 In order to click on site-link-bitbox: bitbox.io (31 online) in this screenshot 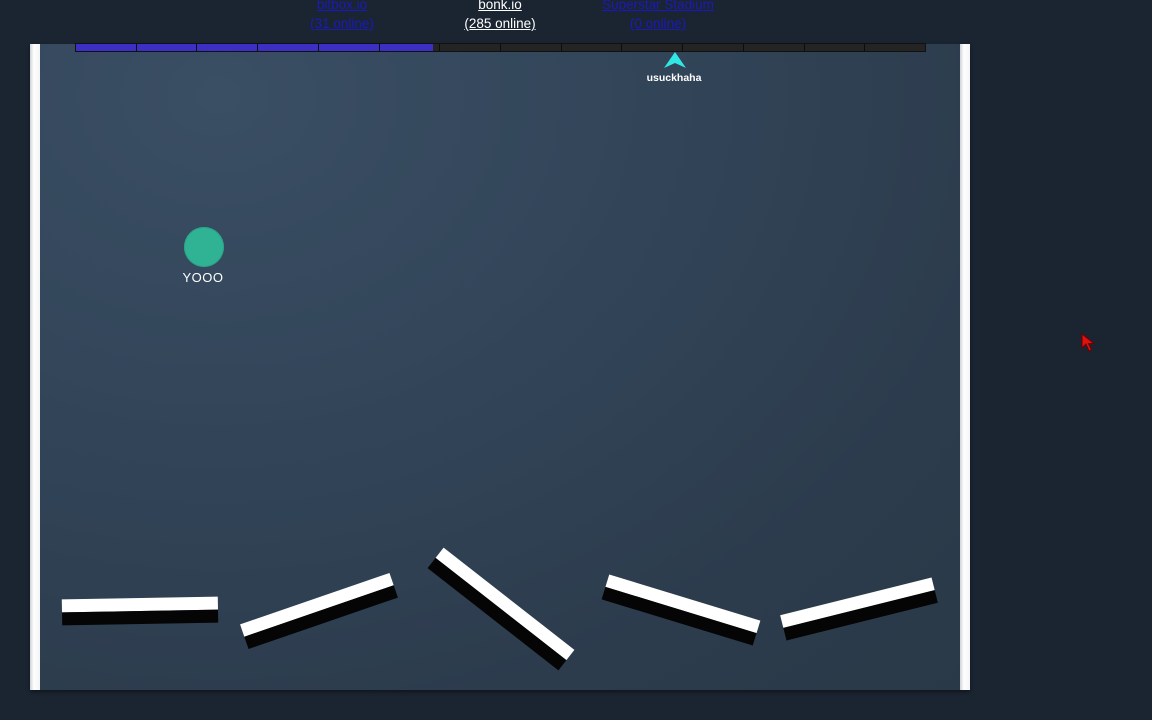, I will do `click(342, 16)`.